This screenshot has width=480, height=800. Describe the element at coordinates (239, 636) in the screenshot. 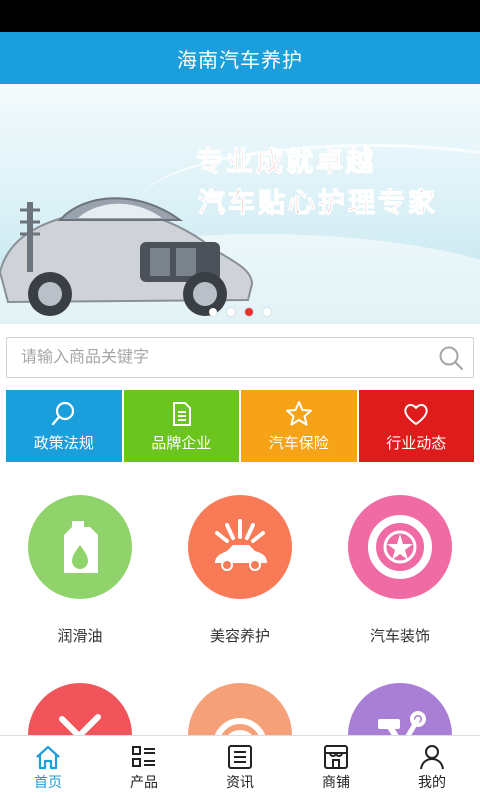

I see `category-label: 美容养护` at that location.